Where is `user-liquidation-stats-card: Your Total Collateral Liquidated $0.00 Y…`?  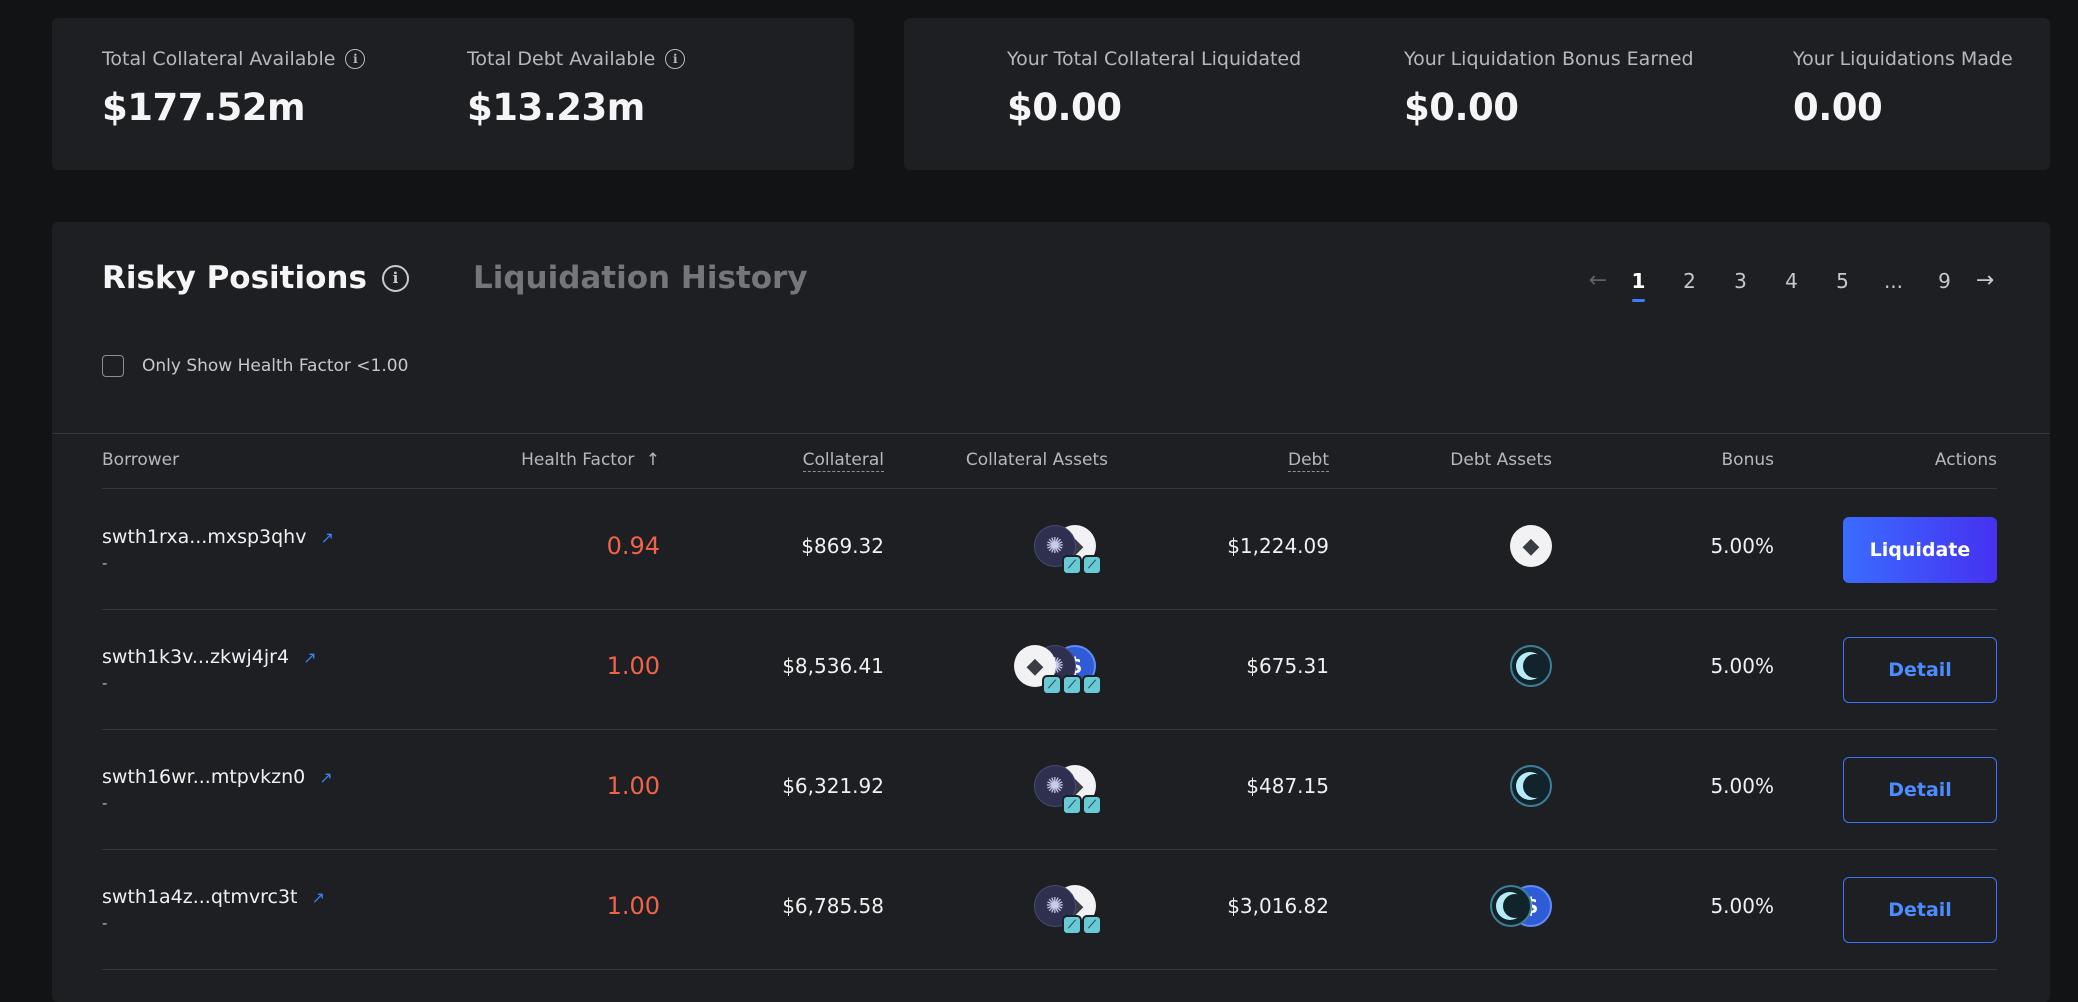
user-liquidation-stats-card: Your Total Collateral Liquidated $0.00 Y… is located at coordinates (1477, 94).